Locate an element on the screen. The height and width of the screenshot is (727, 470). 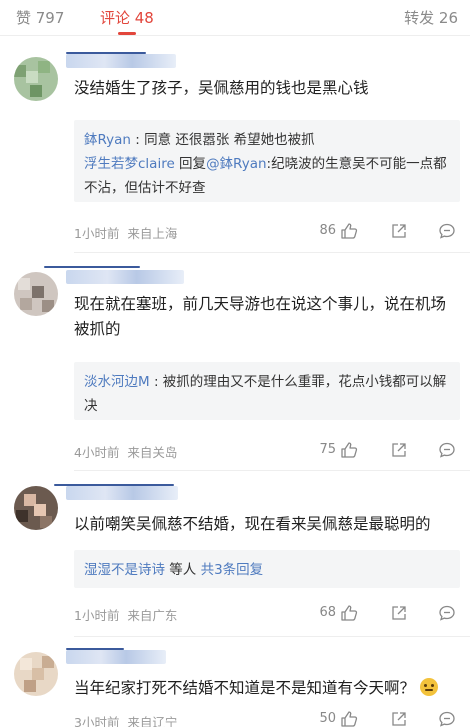
comment-meta: 4小时前 来自关岛 is located at coordinates (125, 451).